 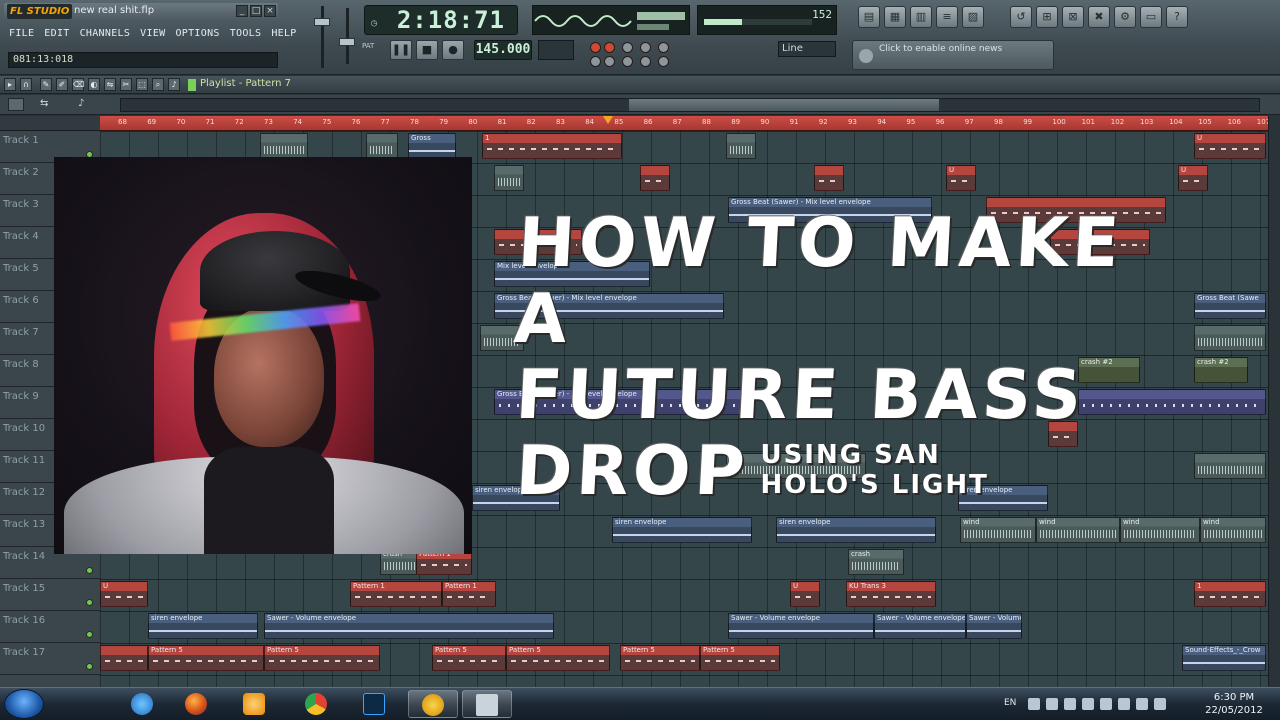 I want to click on wait-input-icon, so click(x=645, y=61).